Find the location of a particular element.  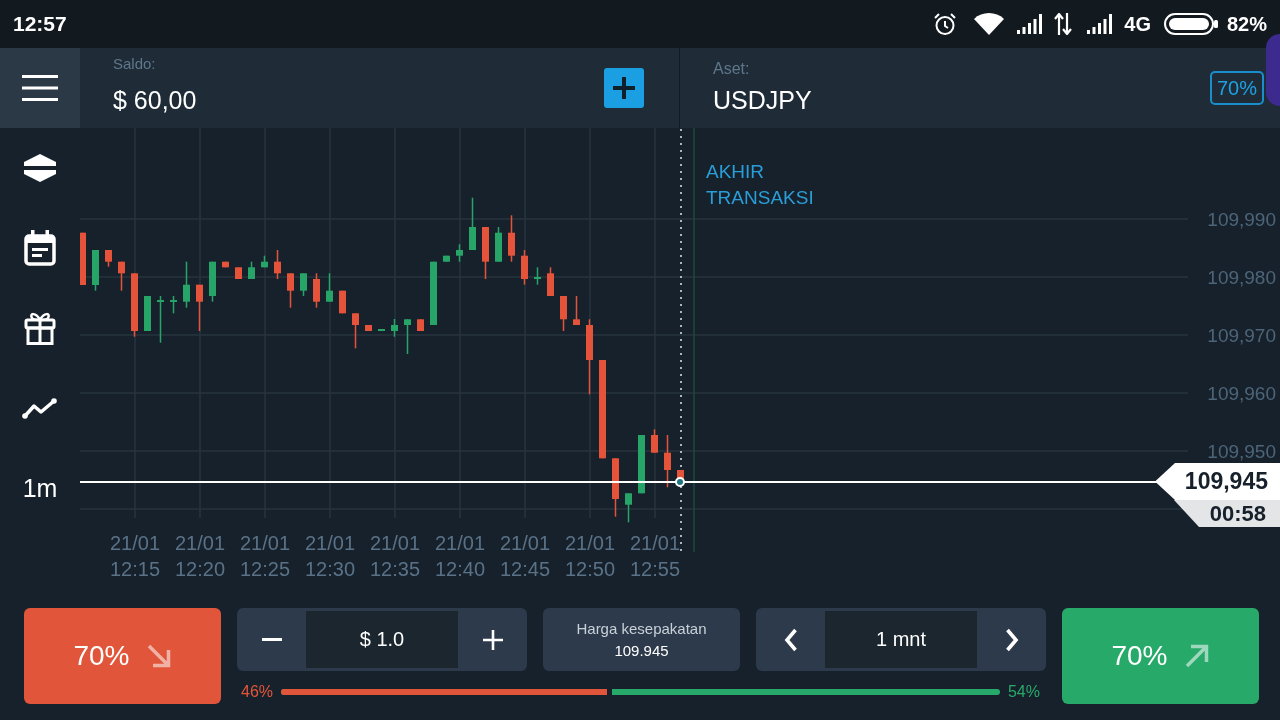

chevron-right-icon is located at coordinates (1011, 639).